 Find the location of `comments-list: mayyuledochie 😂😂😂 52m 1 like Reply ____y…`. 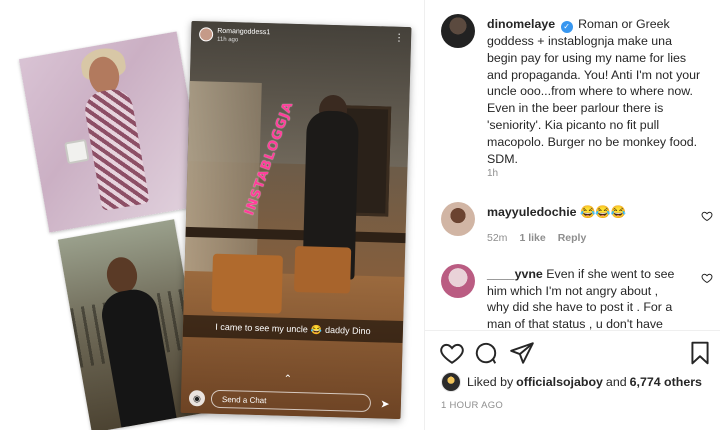

comments-list: mayyuledochie 😂😂😂 52m 1 like Reply ____y… is located at coordinates (572, 263).